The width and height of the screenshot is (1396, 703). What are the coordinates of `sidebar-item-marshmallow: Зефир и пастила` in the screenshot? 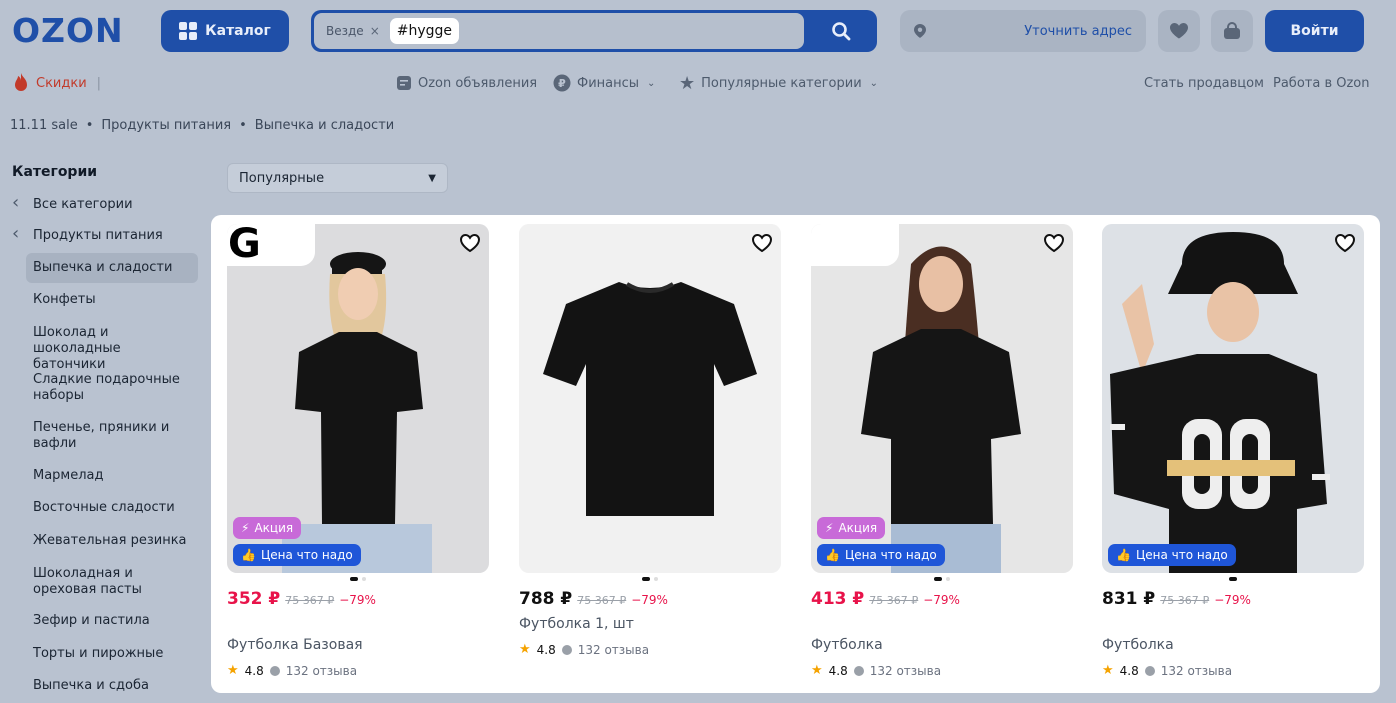 It's located at (113, 621).